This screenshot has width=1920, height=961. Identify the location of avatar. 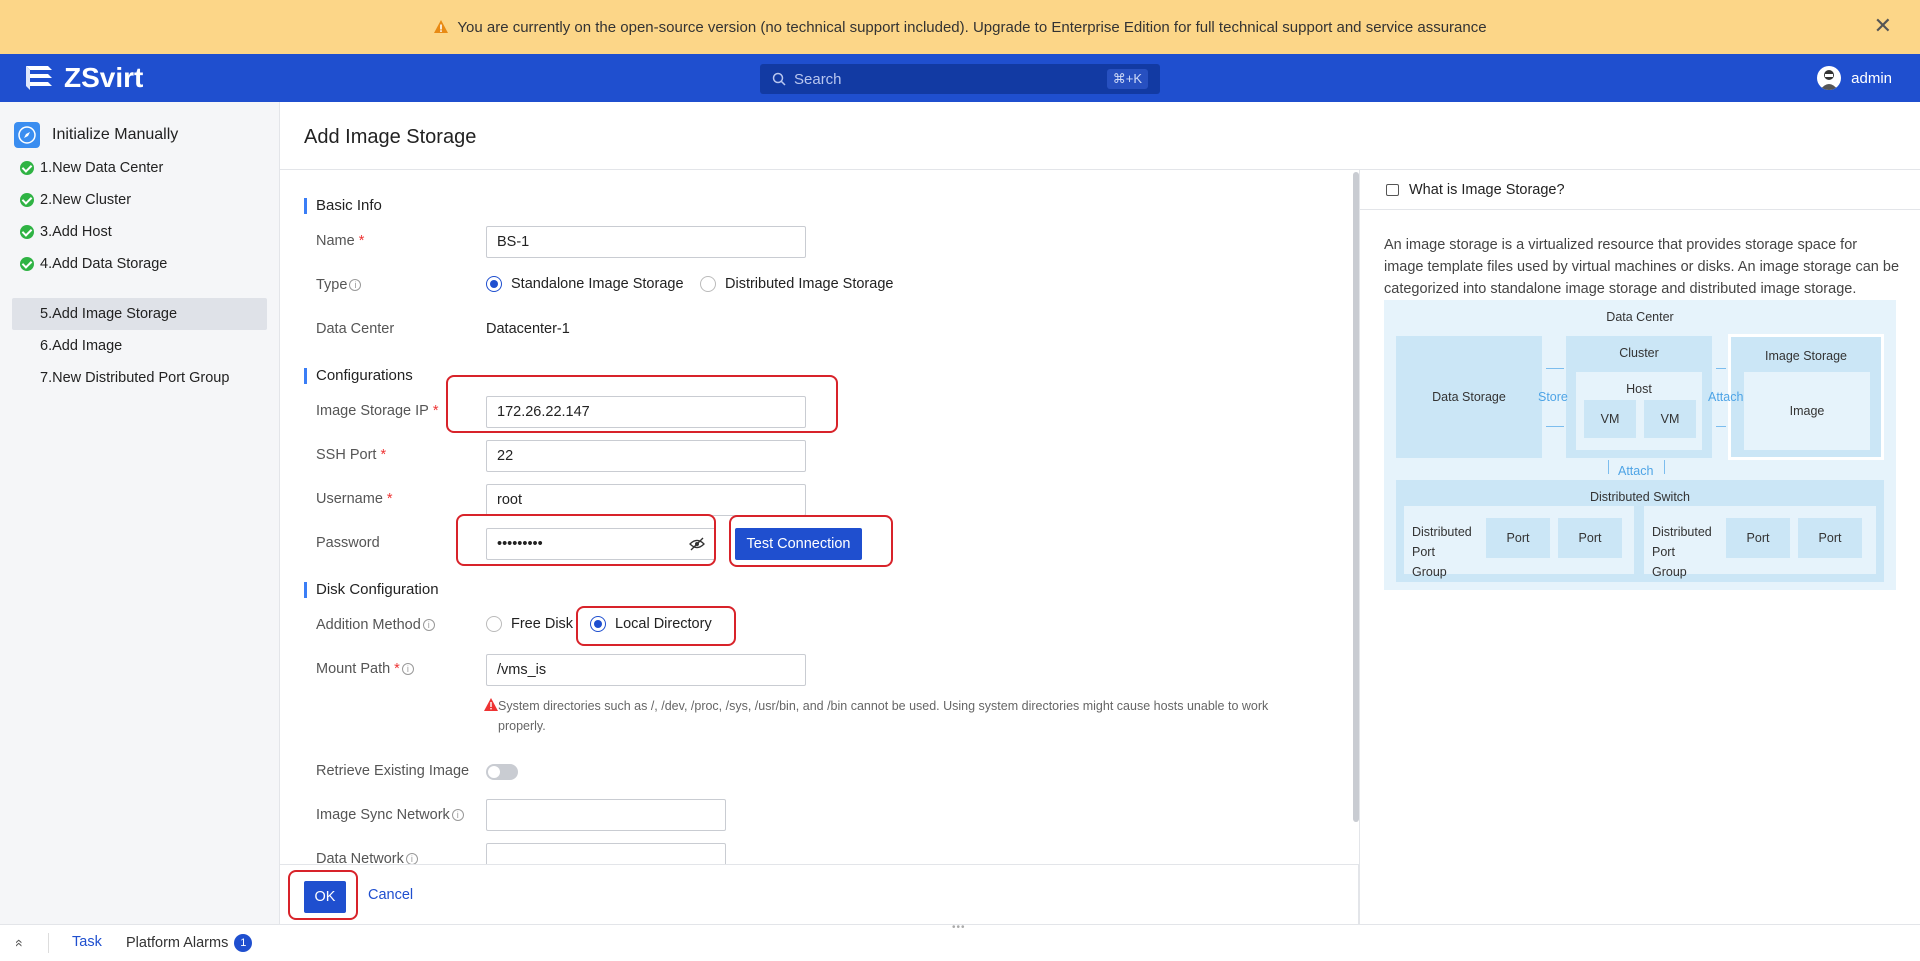
(1829, 78).